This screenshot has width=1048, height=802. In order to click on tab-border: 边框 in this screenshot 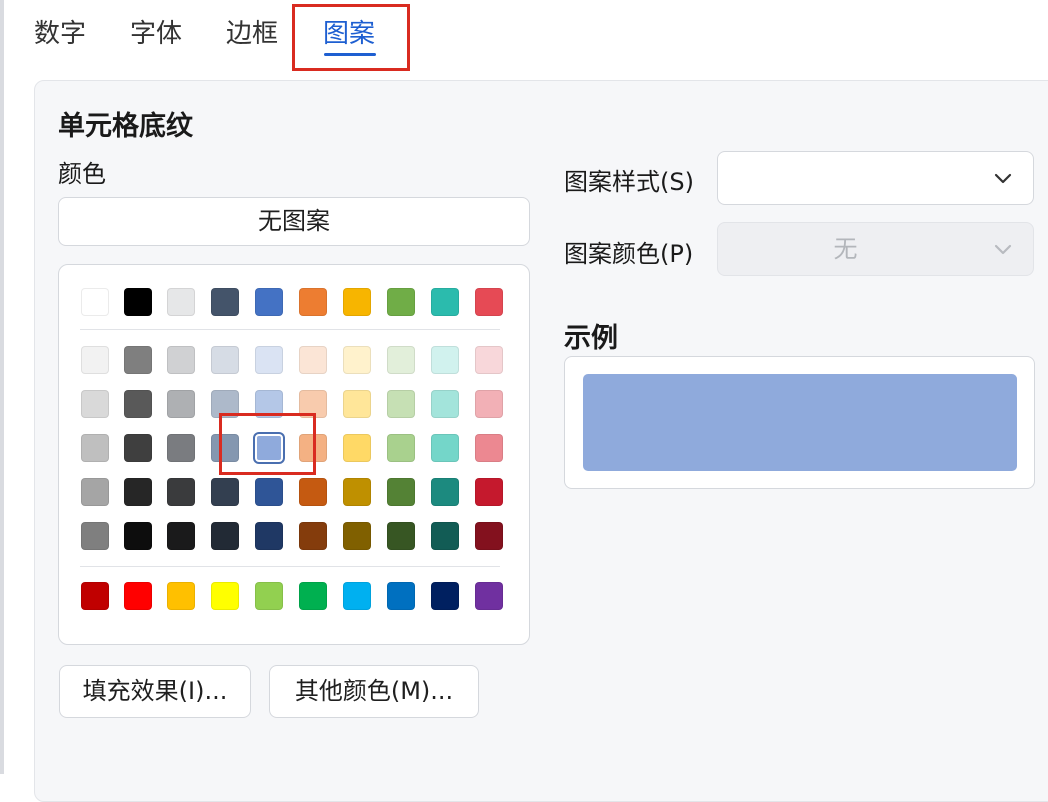, I will do `click(252, 34)`.